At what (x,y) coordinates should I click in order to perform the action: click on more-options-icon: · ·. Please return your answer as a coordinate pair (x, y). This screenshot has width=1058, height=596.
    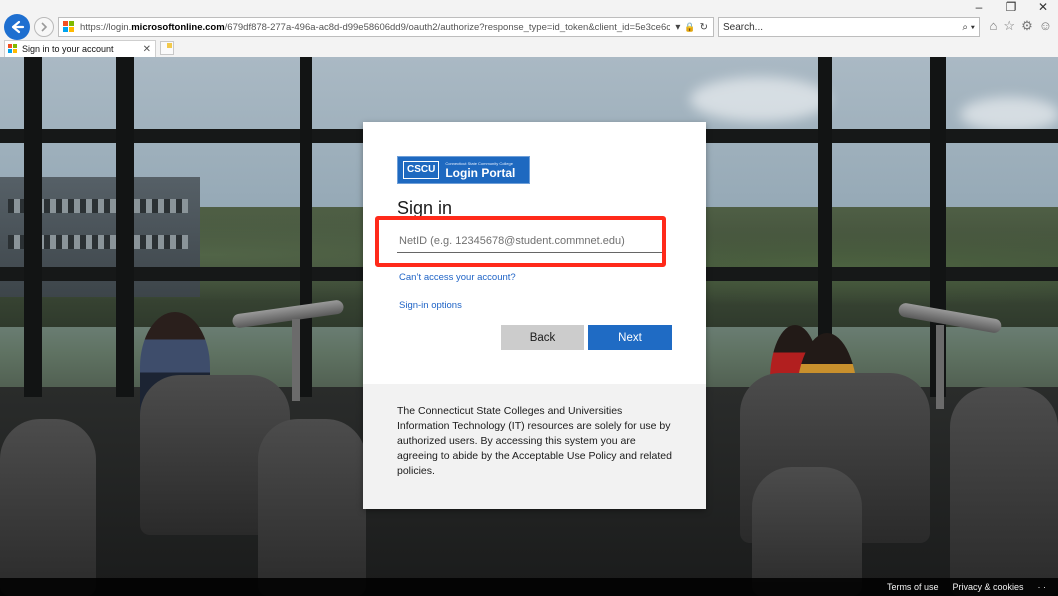
    Looking at the image, I should click on (1042, 587).